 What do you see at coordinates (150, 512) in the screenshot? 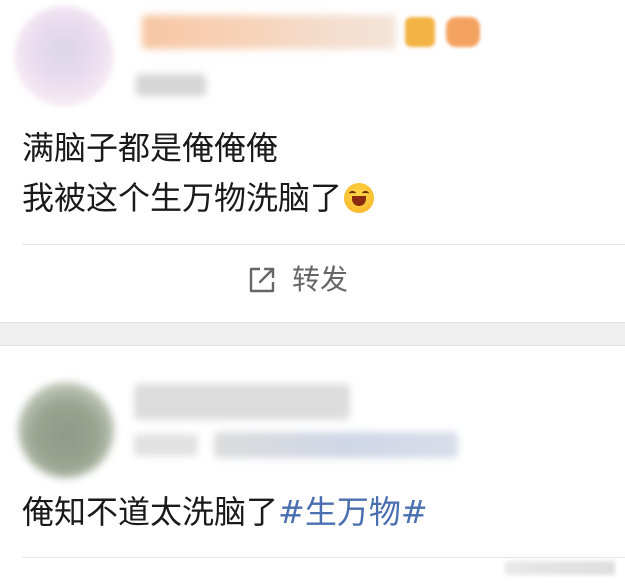
I see `post-text: 俺知不道太洗脑了` at bounding box center [150, 512].